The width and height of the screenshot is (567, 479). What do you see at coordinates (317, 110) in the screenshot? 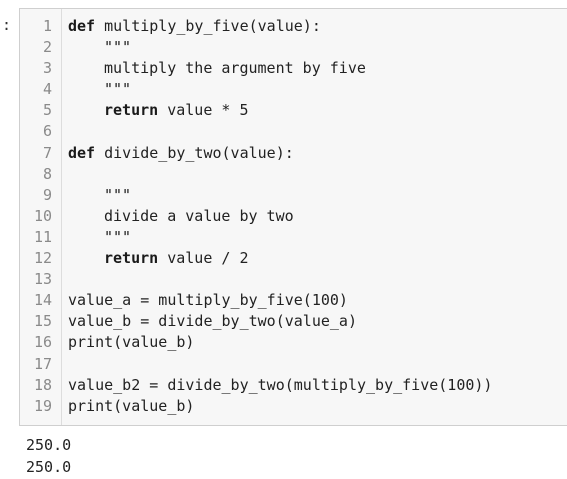
I see `code-line: return value * 5` at bounding box center [317, 110].